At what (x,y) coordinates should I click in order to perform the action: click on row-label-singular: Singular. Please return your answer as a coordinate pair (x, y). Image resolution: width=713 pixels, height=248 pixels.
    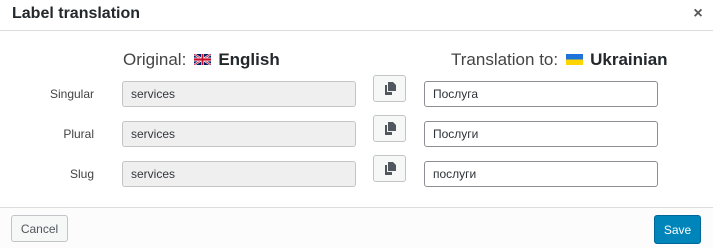
    Looking at the image, I should click on (71, 94).